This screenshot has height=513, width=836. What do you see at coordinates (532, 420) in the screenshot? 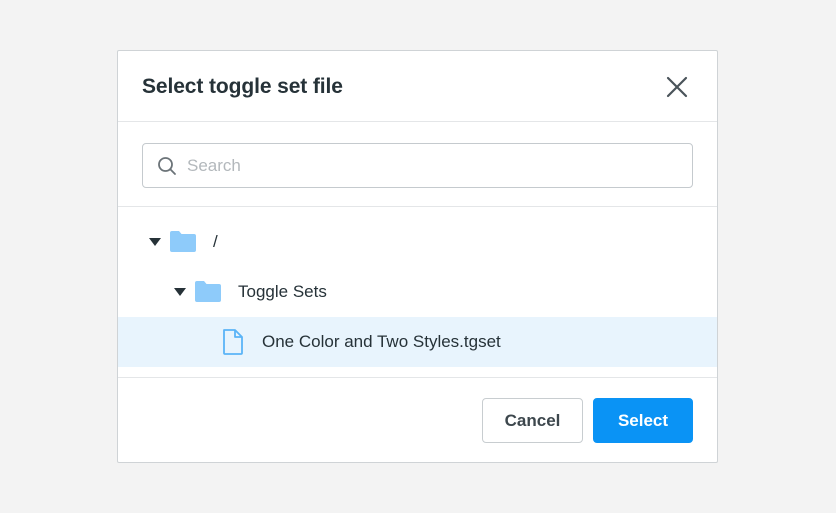
I see `cancel-button: Cancel` at bounding box center [532, 420].